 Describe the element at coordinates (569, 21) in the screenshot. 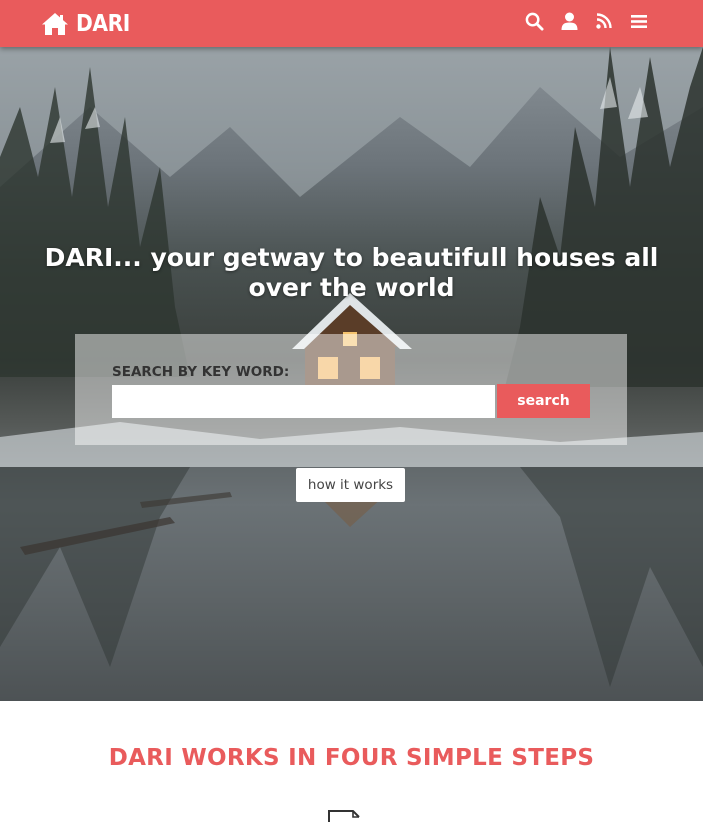

I see `user-icon` at that location.